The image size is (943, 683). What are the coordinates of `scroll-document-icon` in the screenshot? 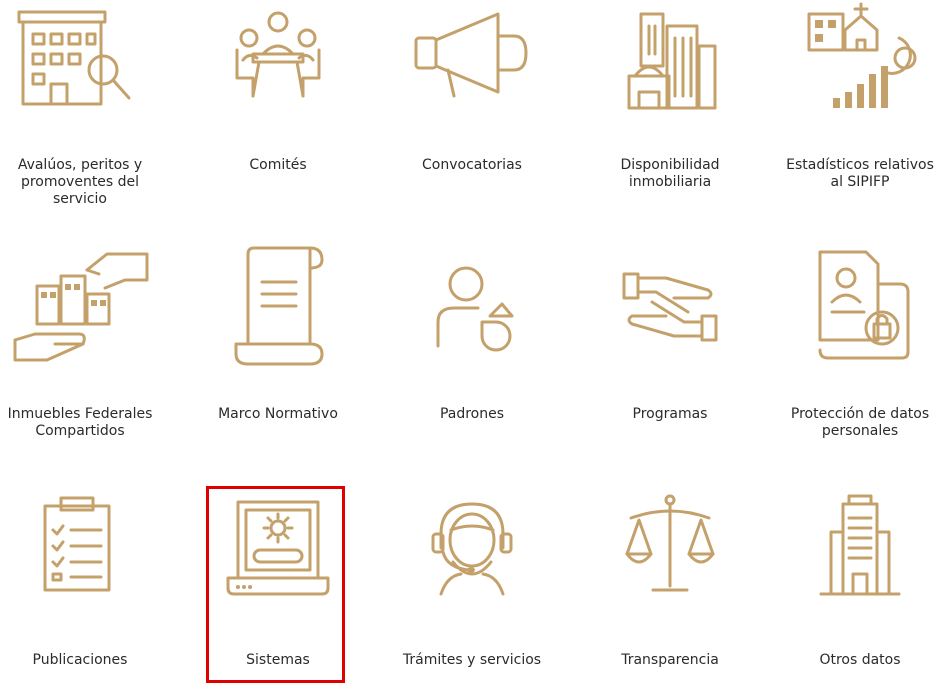 It's located at (278, 305).